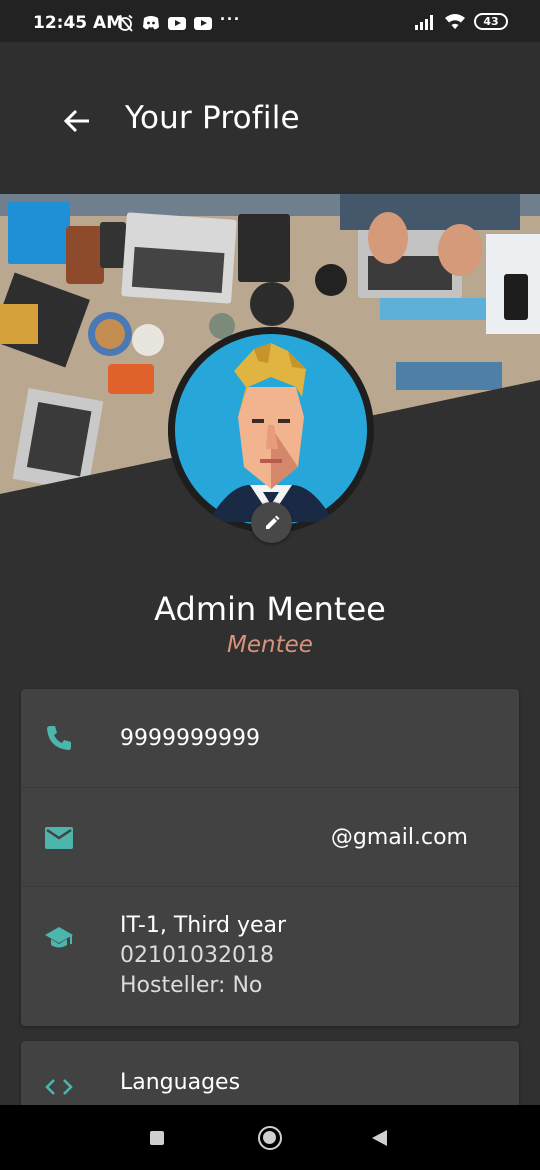  What do you see at coordinates (151, 23) in the screenshot?
I see `discord-icon` at bounding box center [151, 23].